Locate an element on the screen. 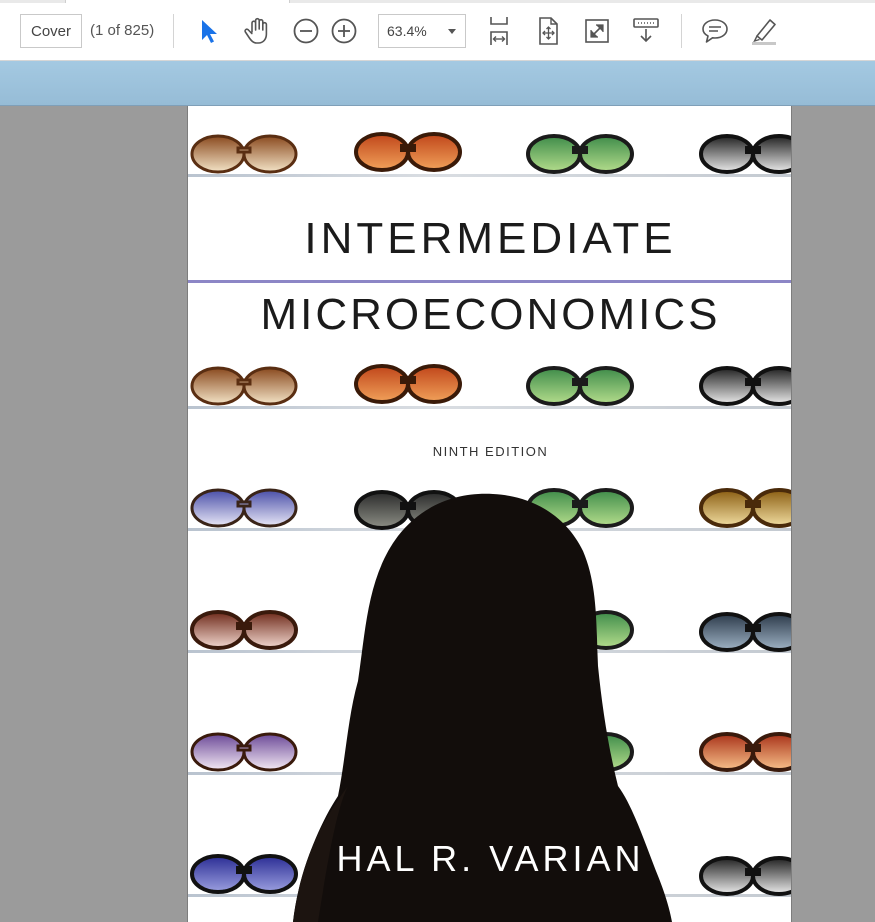 The image size is (875, 922). fullscreen-button is located at coordinates (597, 31).